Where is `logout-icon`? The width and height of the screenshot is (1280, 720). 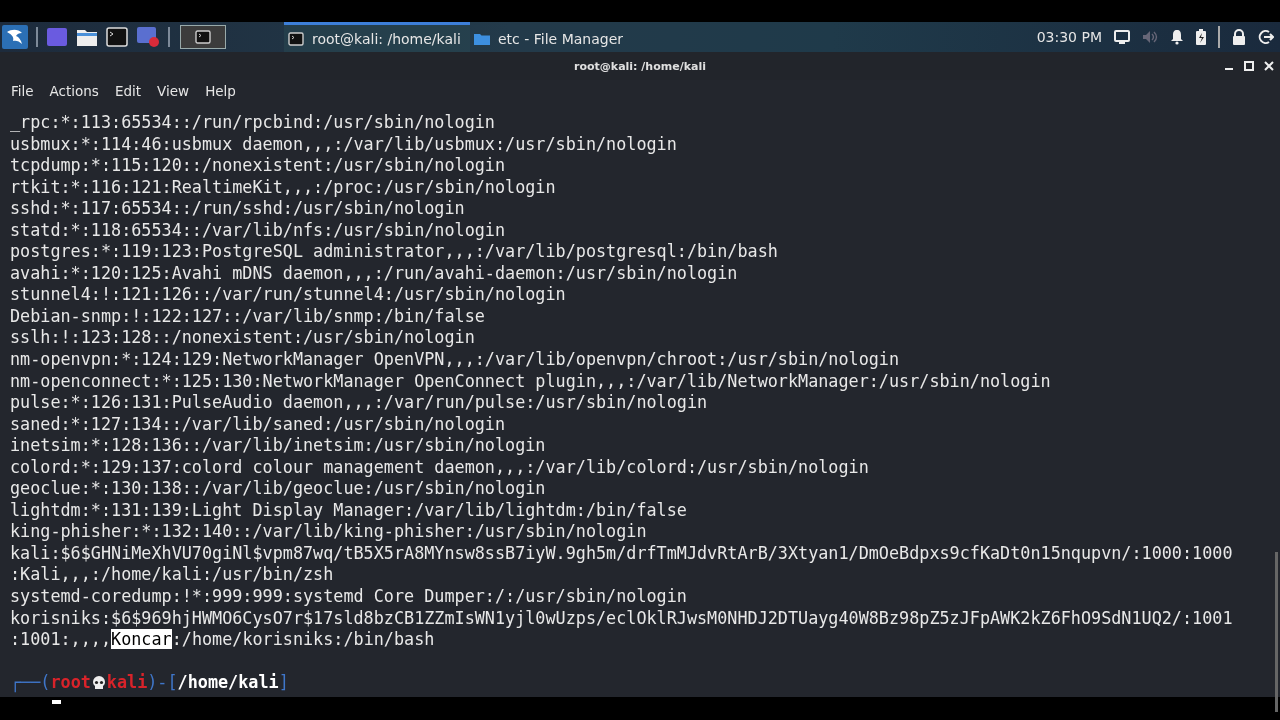
logout-icon is located at coordinates (1266, 37).